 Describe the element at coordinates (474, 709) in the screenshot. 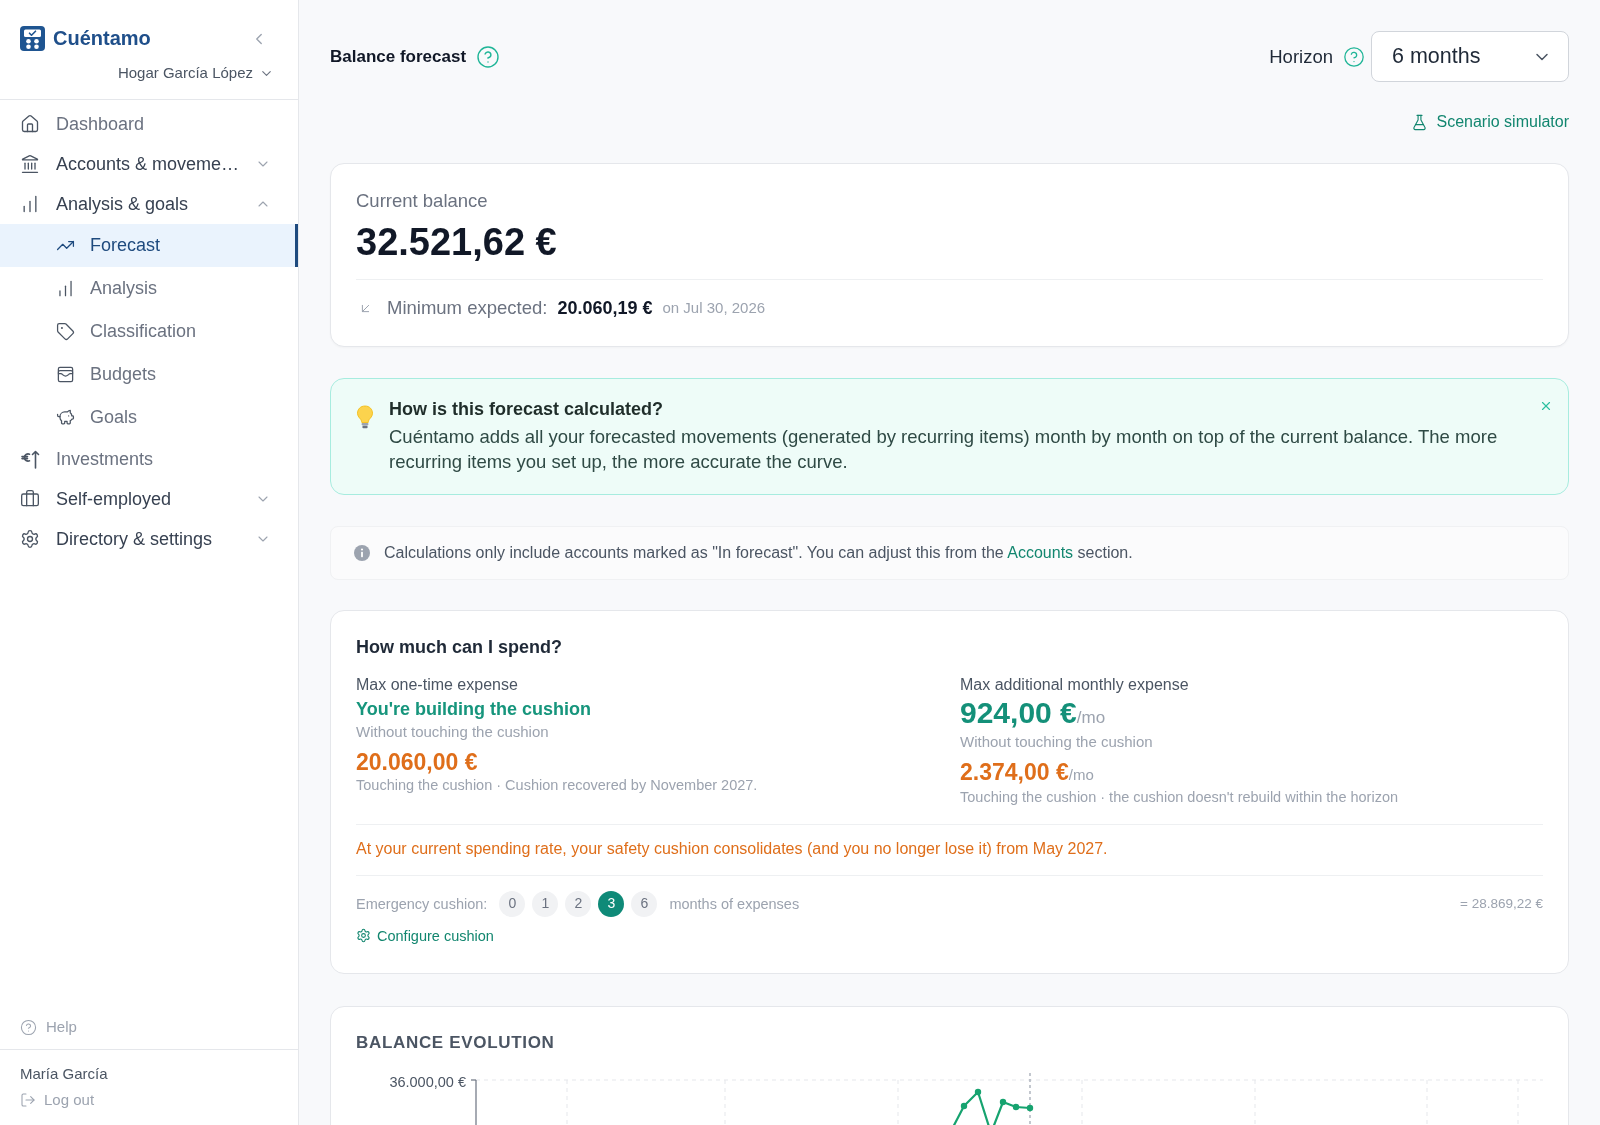

I see `cushion-status: You're building the cushion` at that location.